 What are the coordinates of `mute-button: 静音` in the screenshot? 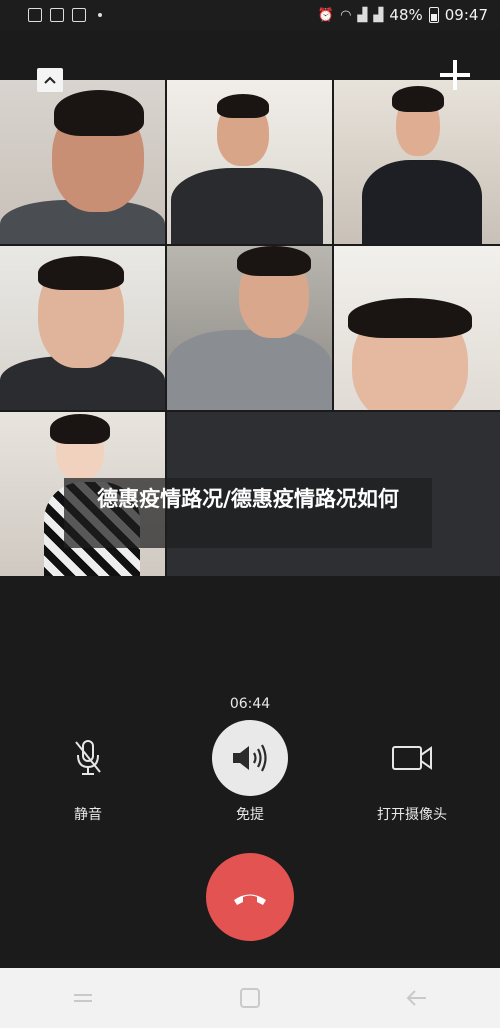 It's located at (88, 772).